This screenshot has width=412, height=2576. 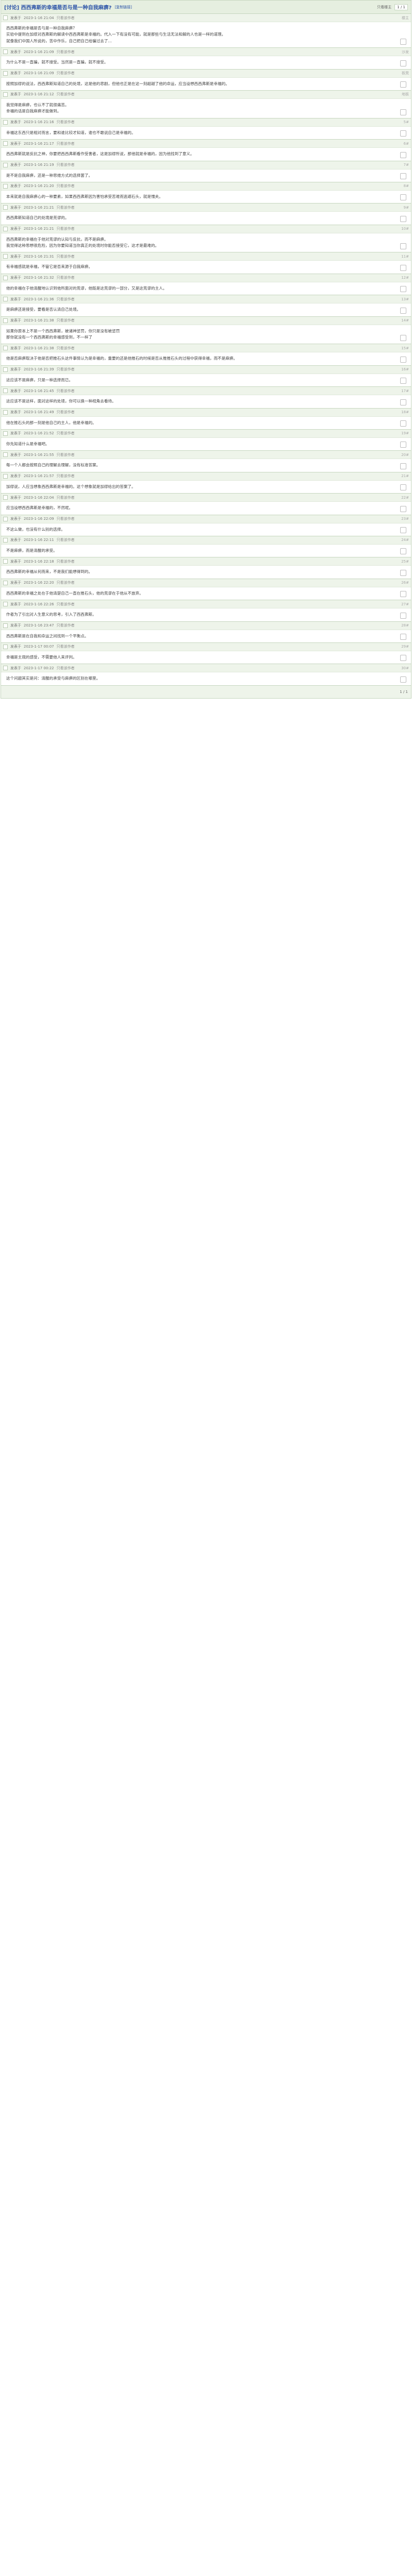 What do you see at coordinates (404, 692) in the screenshot?
I see `footer-page-indicator: 1 / 1` at bounding box center [404, 692].